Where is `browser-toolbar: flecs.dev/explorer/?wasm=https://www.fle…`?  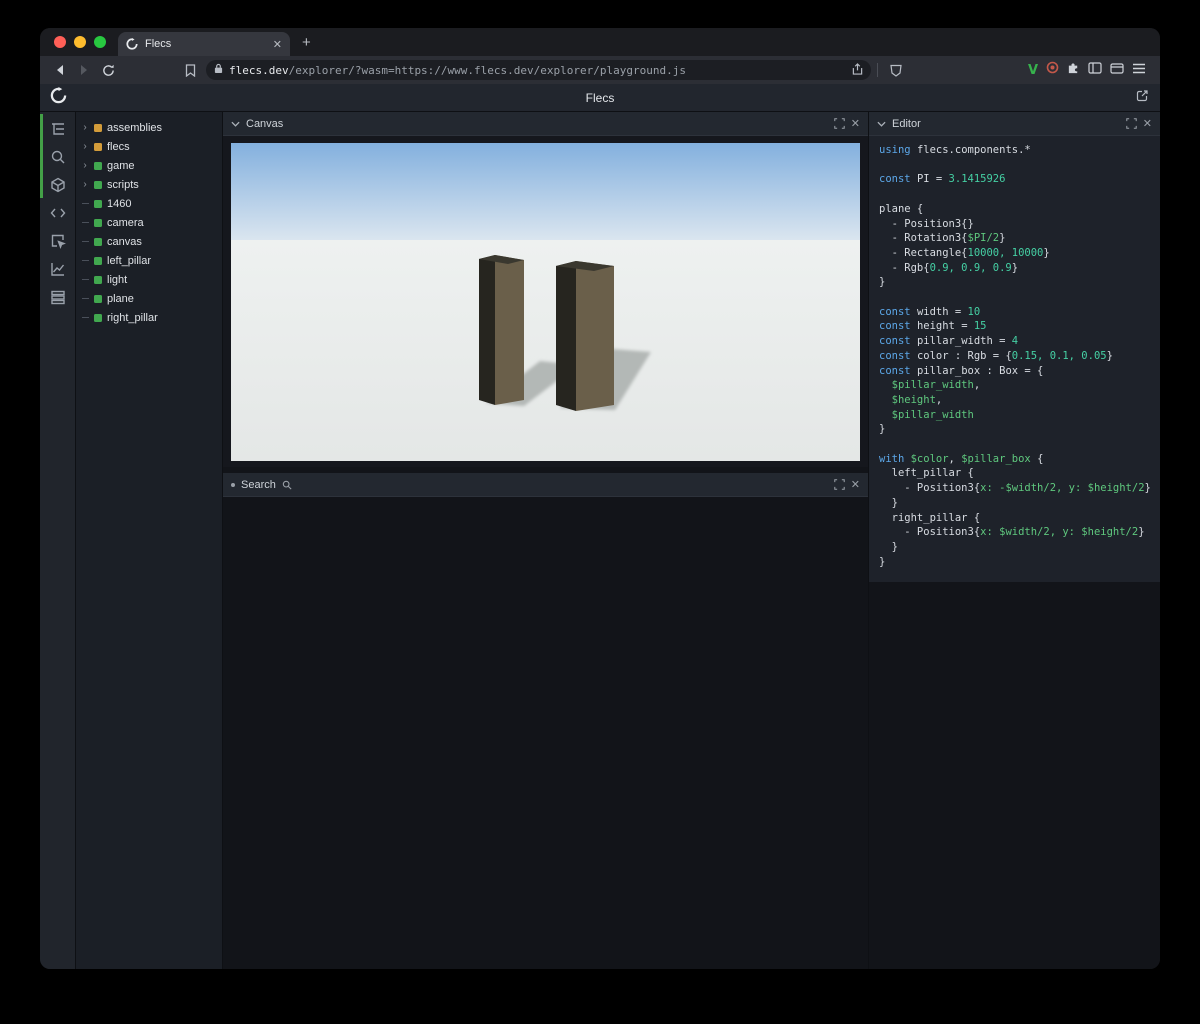
browser-toolbar: flecs.dev/explorer/?wasm=https://www.fle… is located at coordinates (600, 70).